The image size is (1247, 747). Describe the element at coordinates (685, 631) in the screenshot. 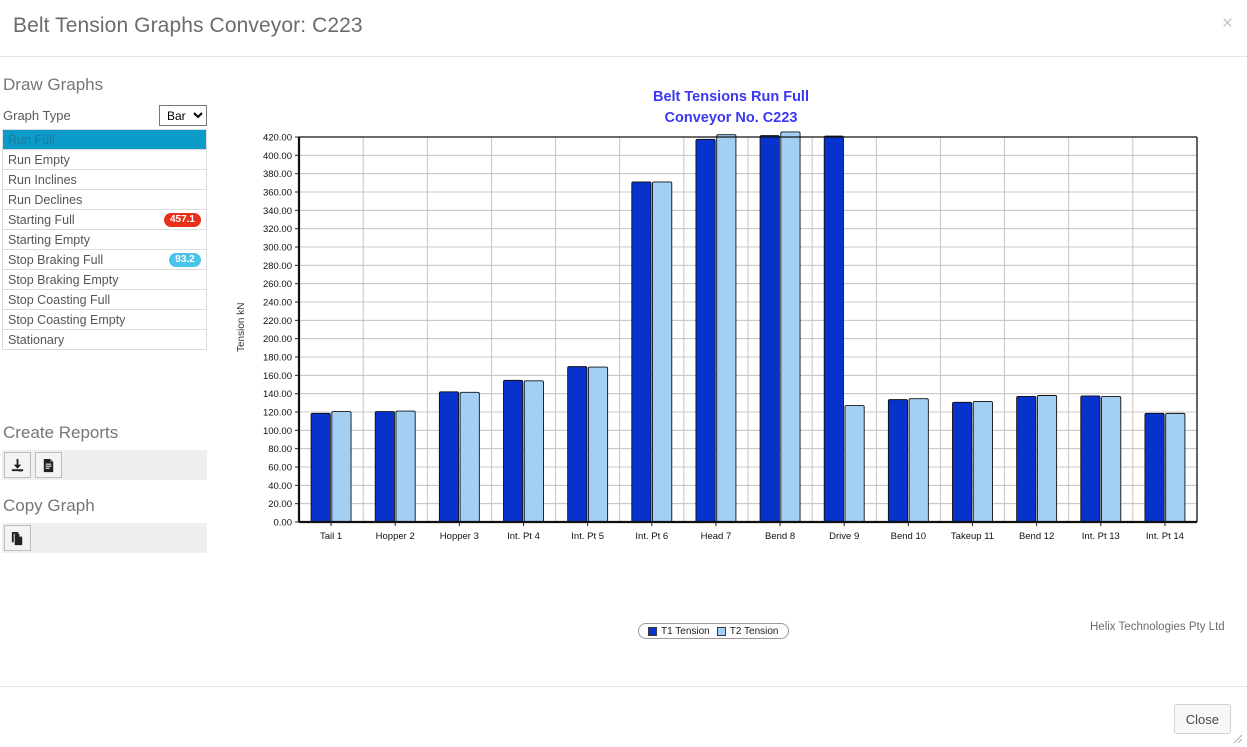

I see `legend-label: T1 Tension` at that location.